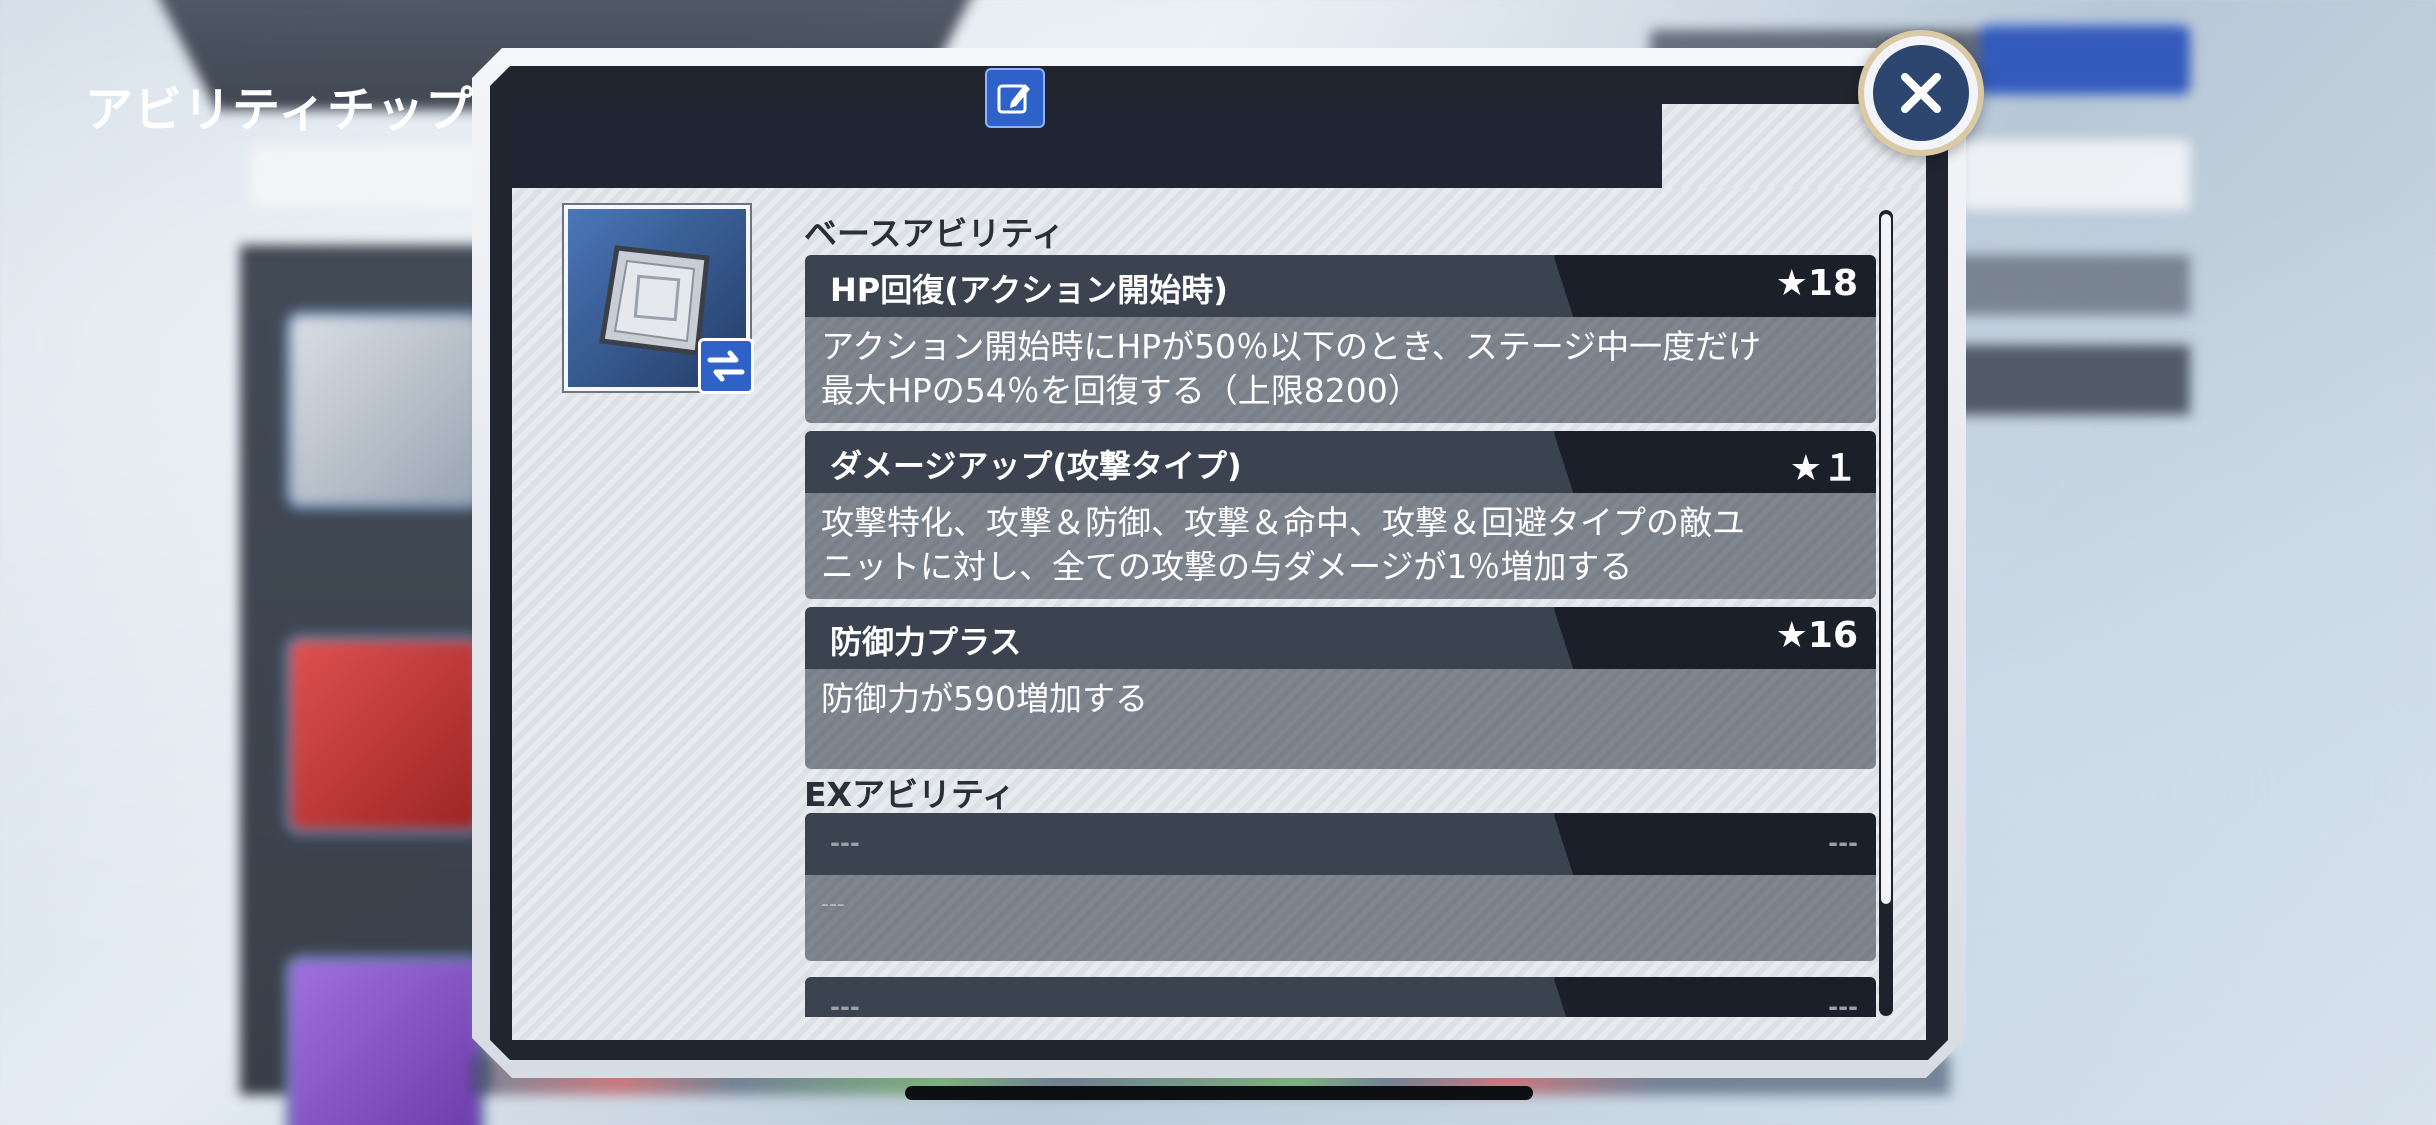  Describe the element at coordinates (926, 642) in the screenshot. I see `ability-name: 防御力プラス` at that location.